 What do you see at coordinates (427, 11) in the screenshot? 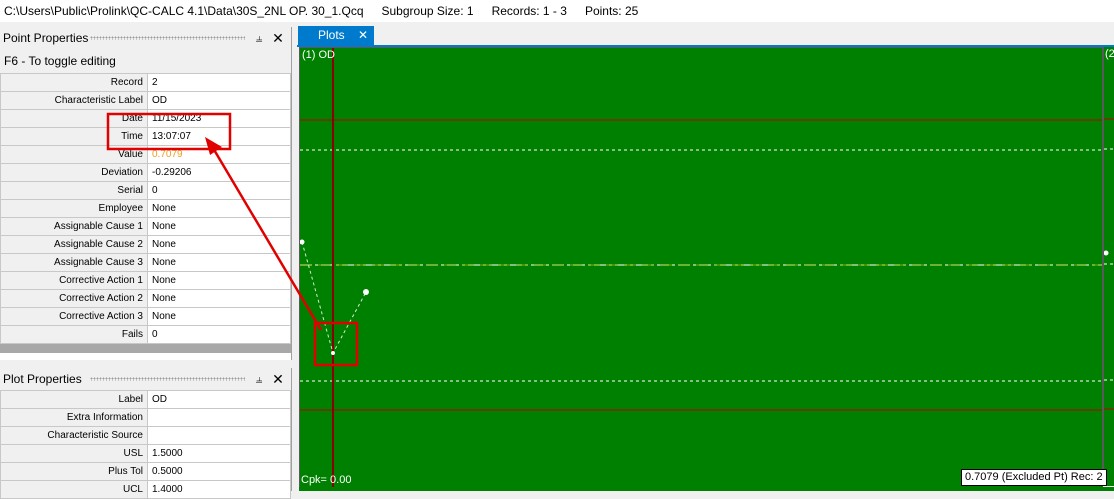
I see `subgroup-size: Subgroup Size: 1` at bounding box center [427, 11].